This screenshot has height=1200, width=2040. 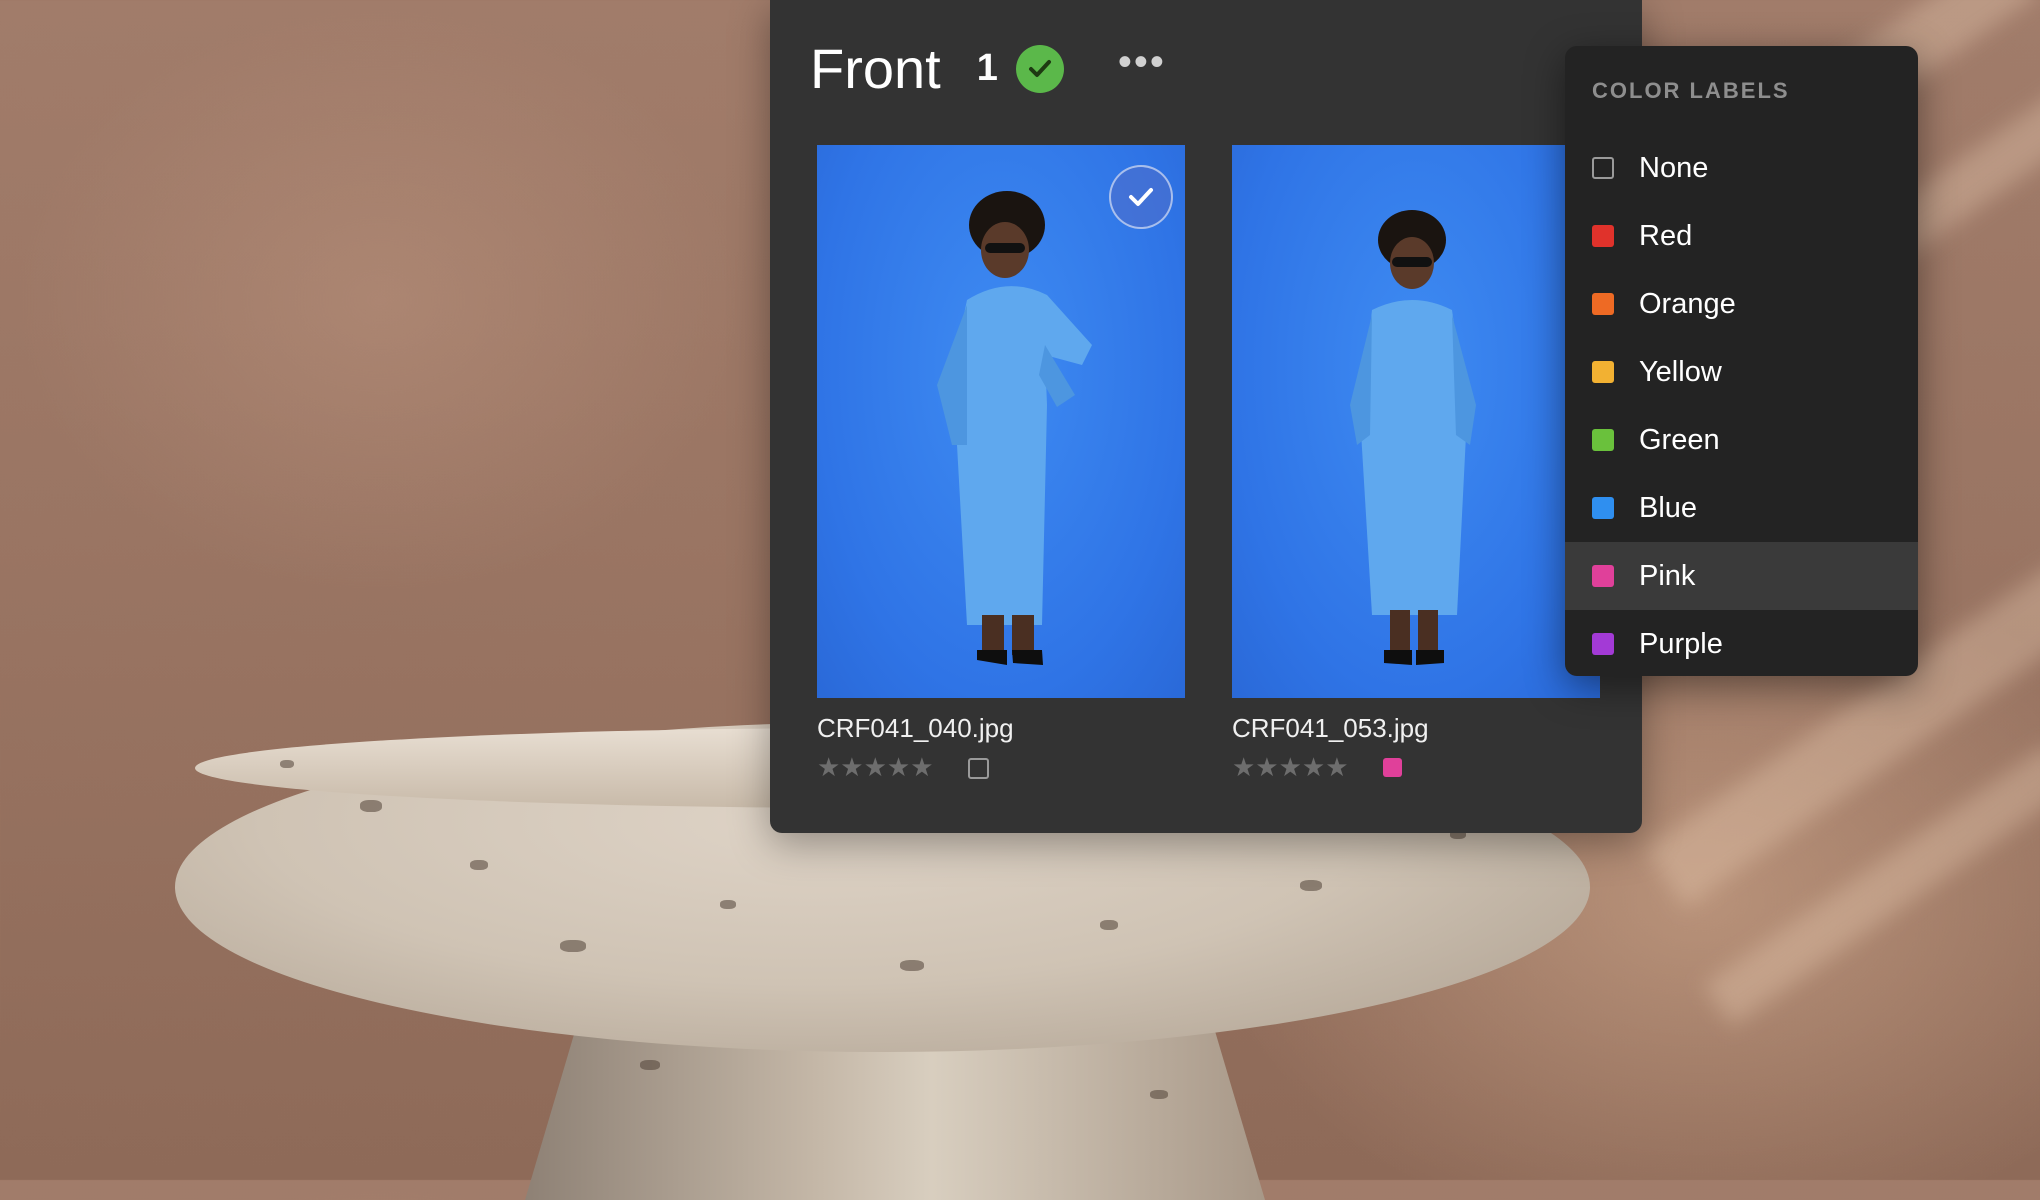 I want to click on menu-item-label: Blue, so click(x=1668, y=507).